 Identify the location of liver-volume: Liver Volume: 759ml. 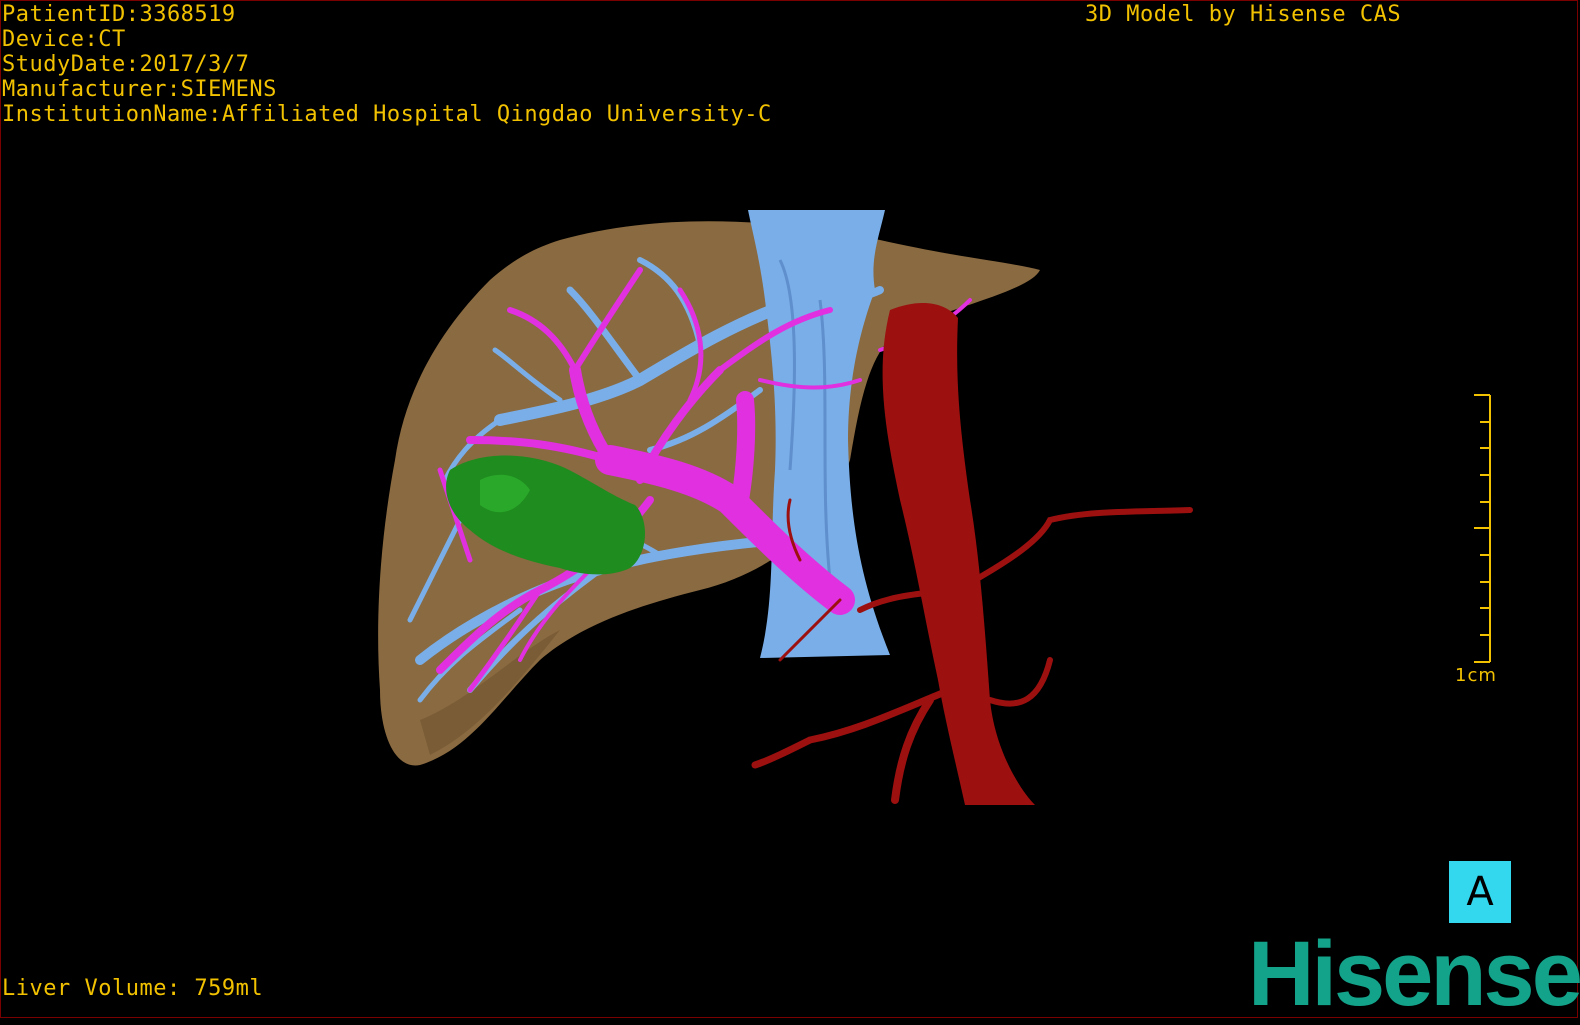
(133, 988).